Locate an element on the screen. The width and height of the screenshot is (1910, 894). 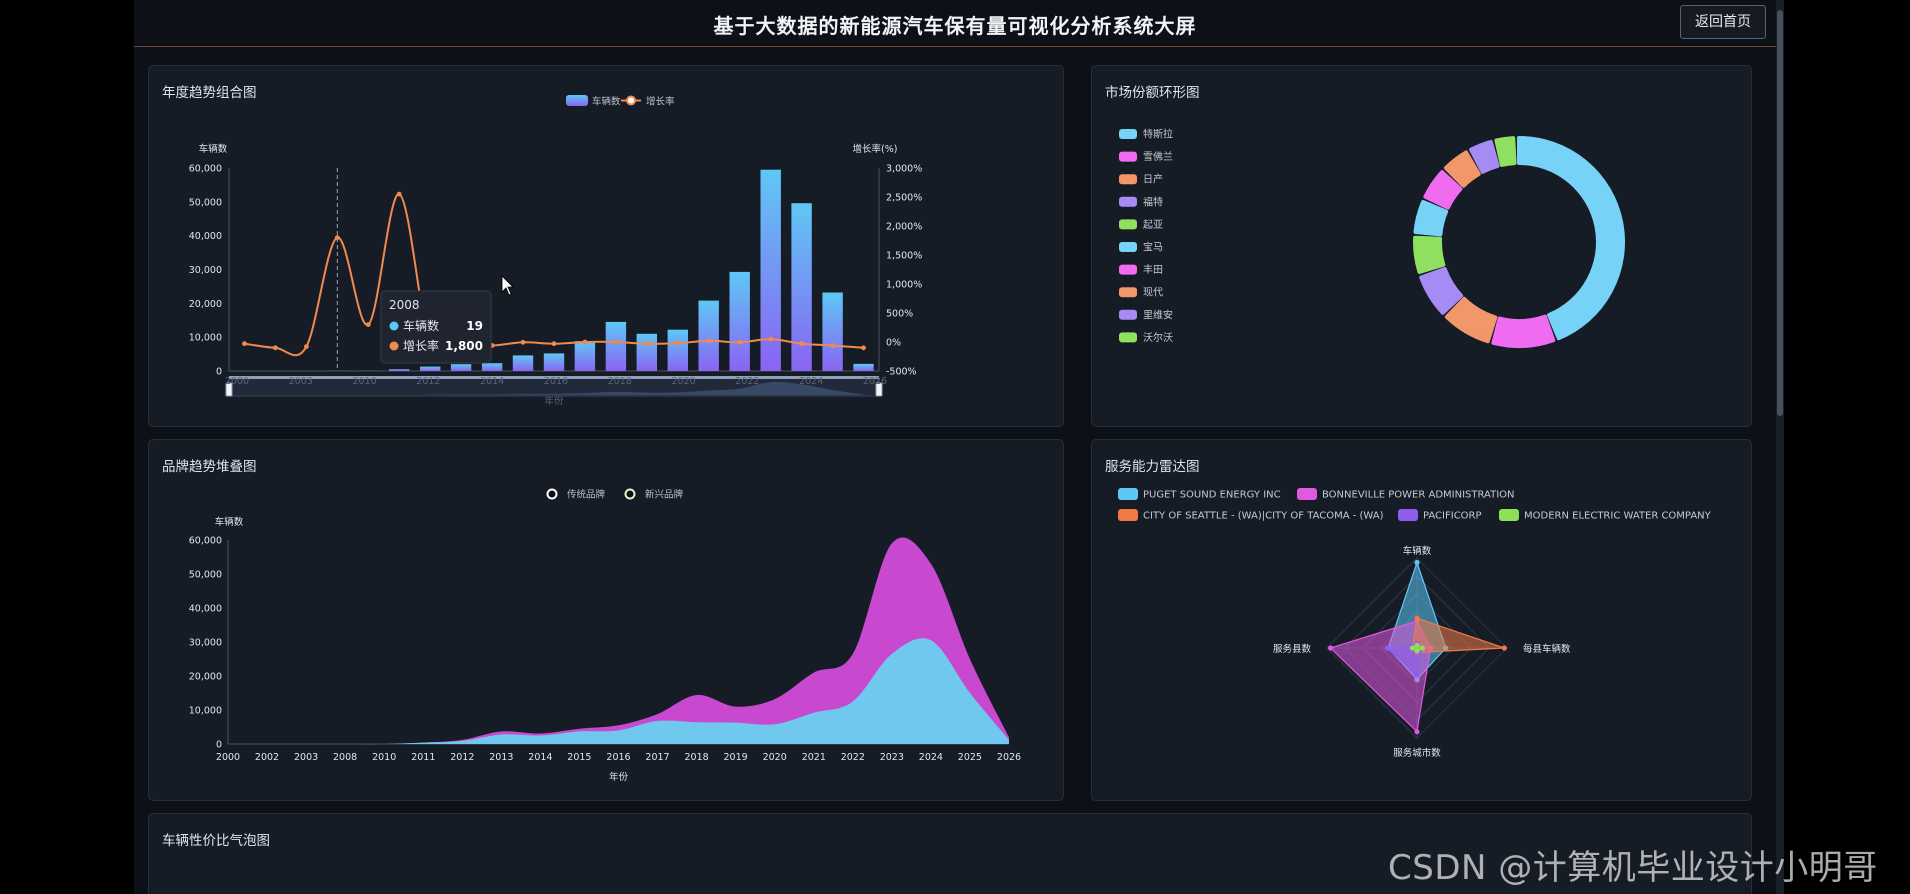
radar-indicator-label: 服务城市数 is located at coordinates (1417, 753).